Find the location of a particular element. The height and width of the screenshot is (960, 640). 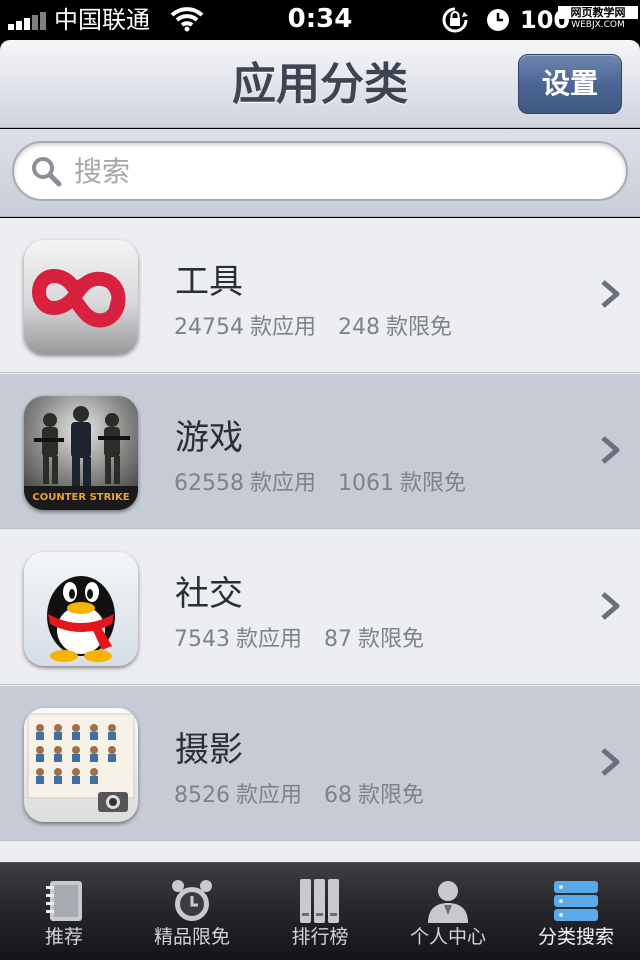

qq-penguin-app-icon is located at coordinates (81, 609).